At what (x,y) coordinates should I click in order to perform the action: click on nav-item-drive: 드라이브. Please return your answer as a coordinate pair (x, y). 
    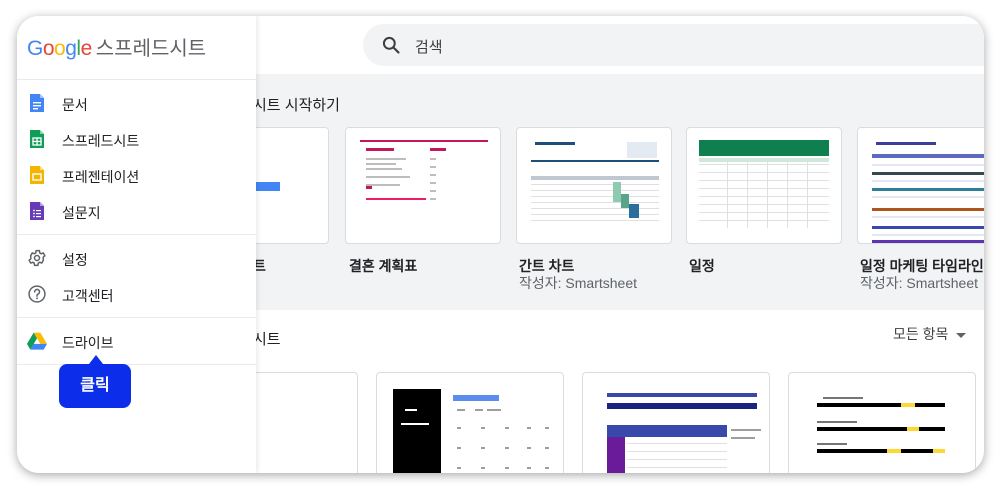
    Looking at the image, I should click on (136, 341).